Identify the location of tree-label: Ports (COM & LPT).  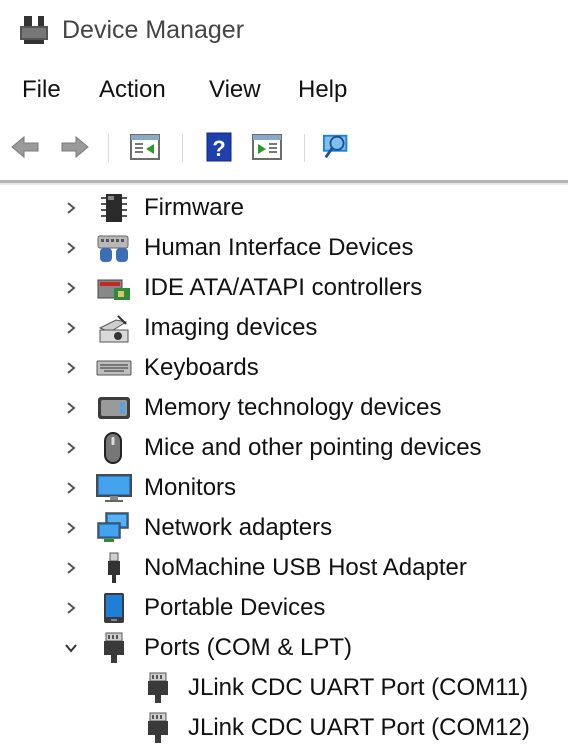
(248, 647).